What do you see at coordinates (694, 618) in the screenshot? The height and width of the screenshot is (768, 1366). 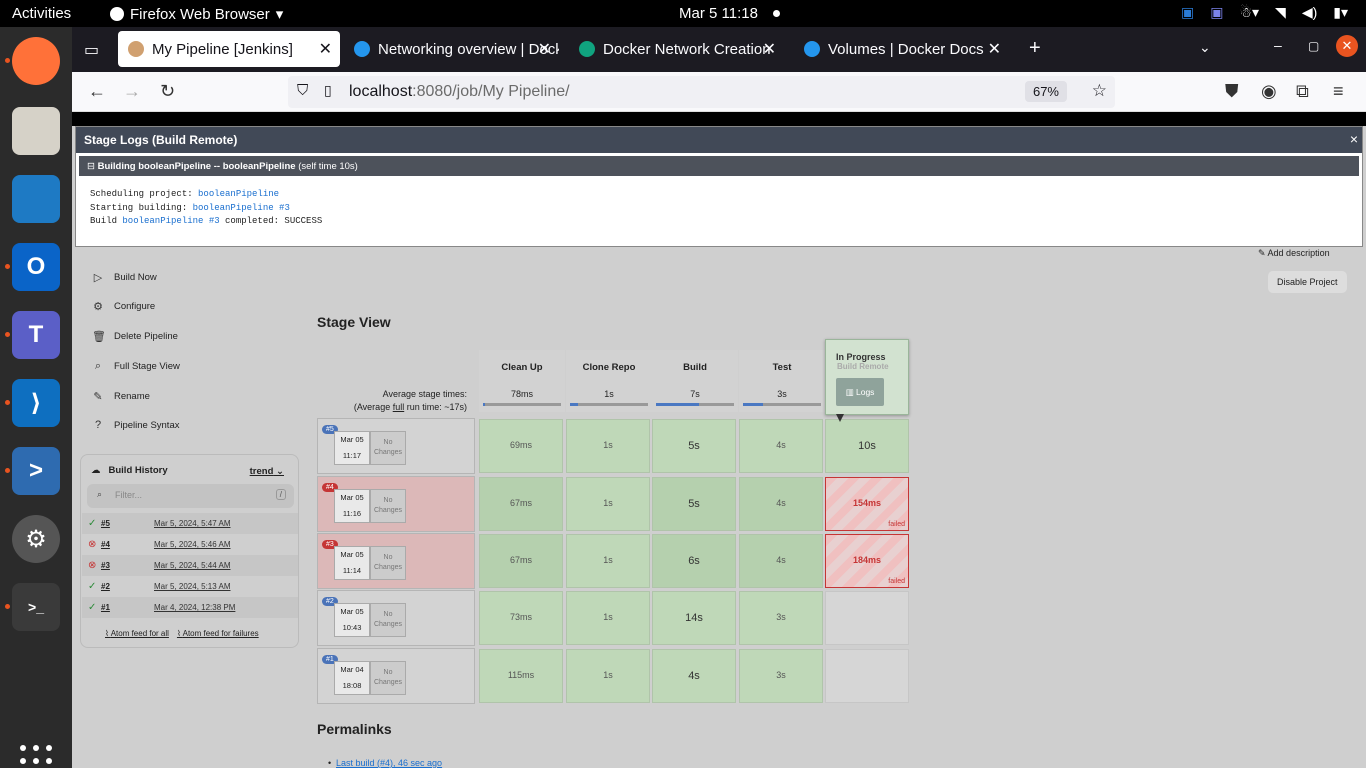 I see `stage-cell: 14s` at bounding box center [694, 618].